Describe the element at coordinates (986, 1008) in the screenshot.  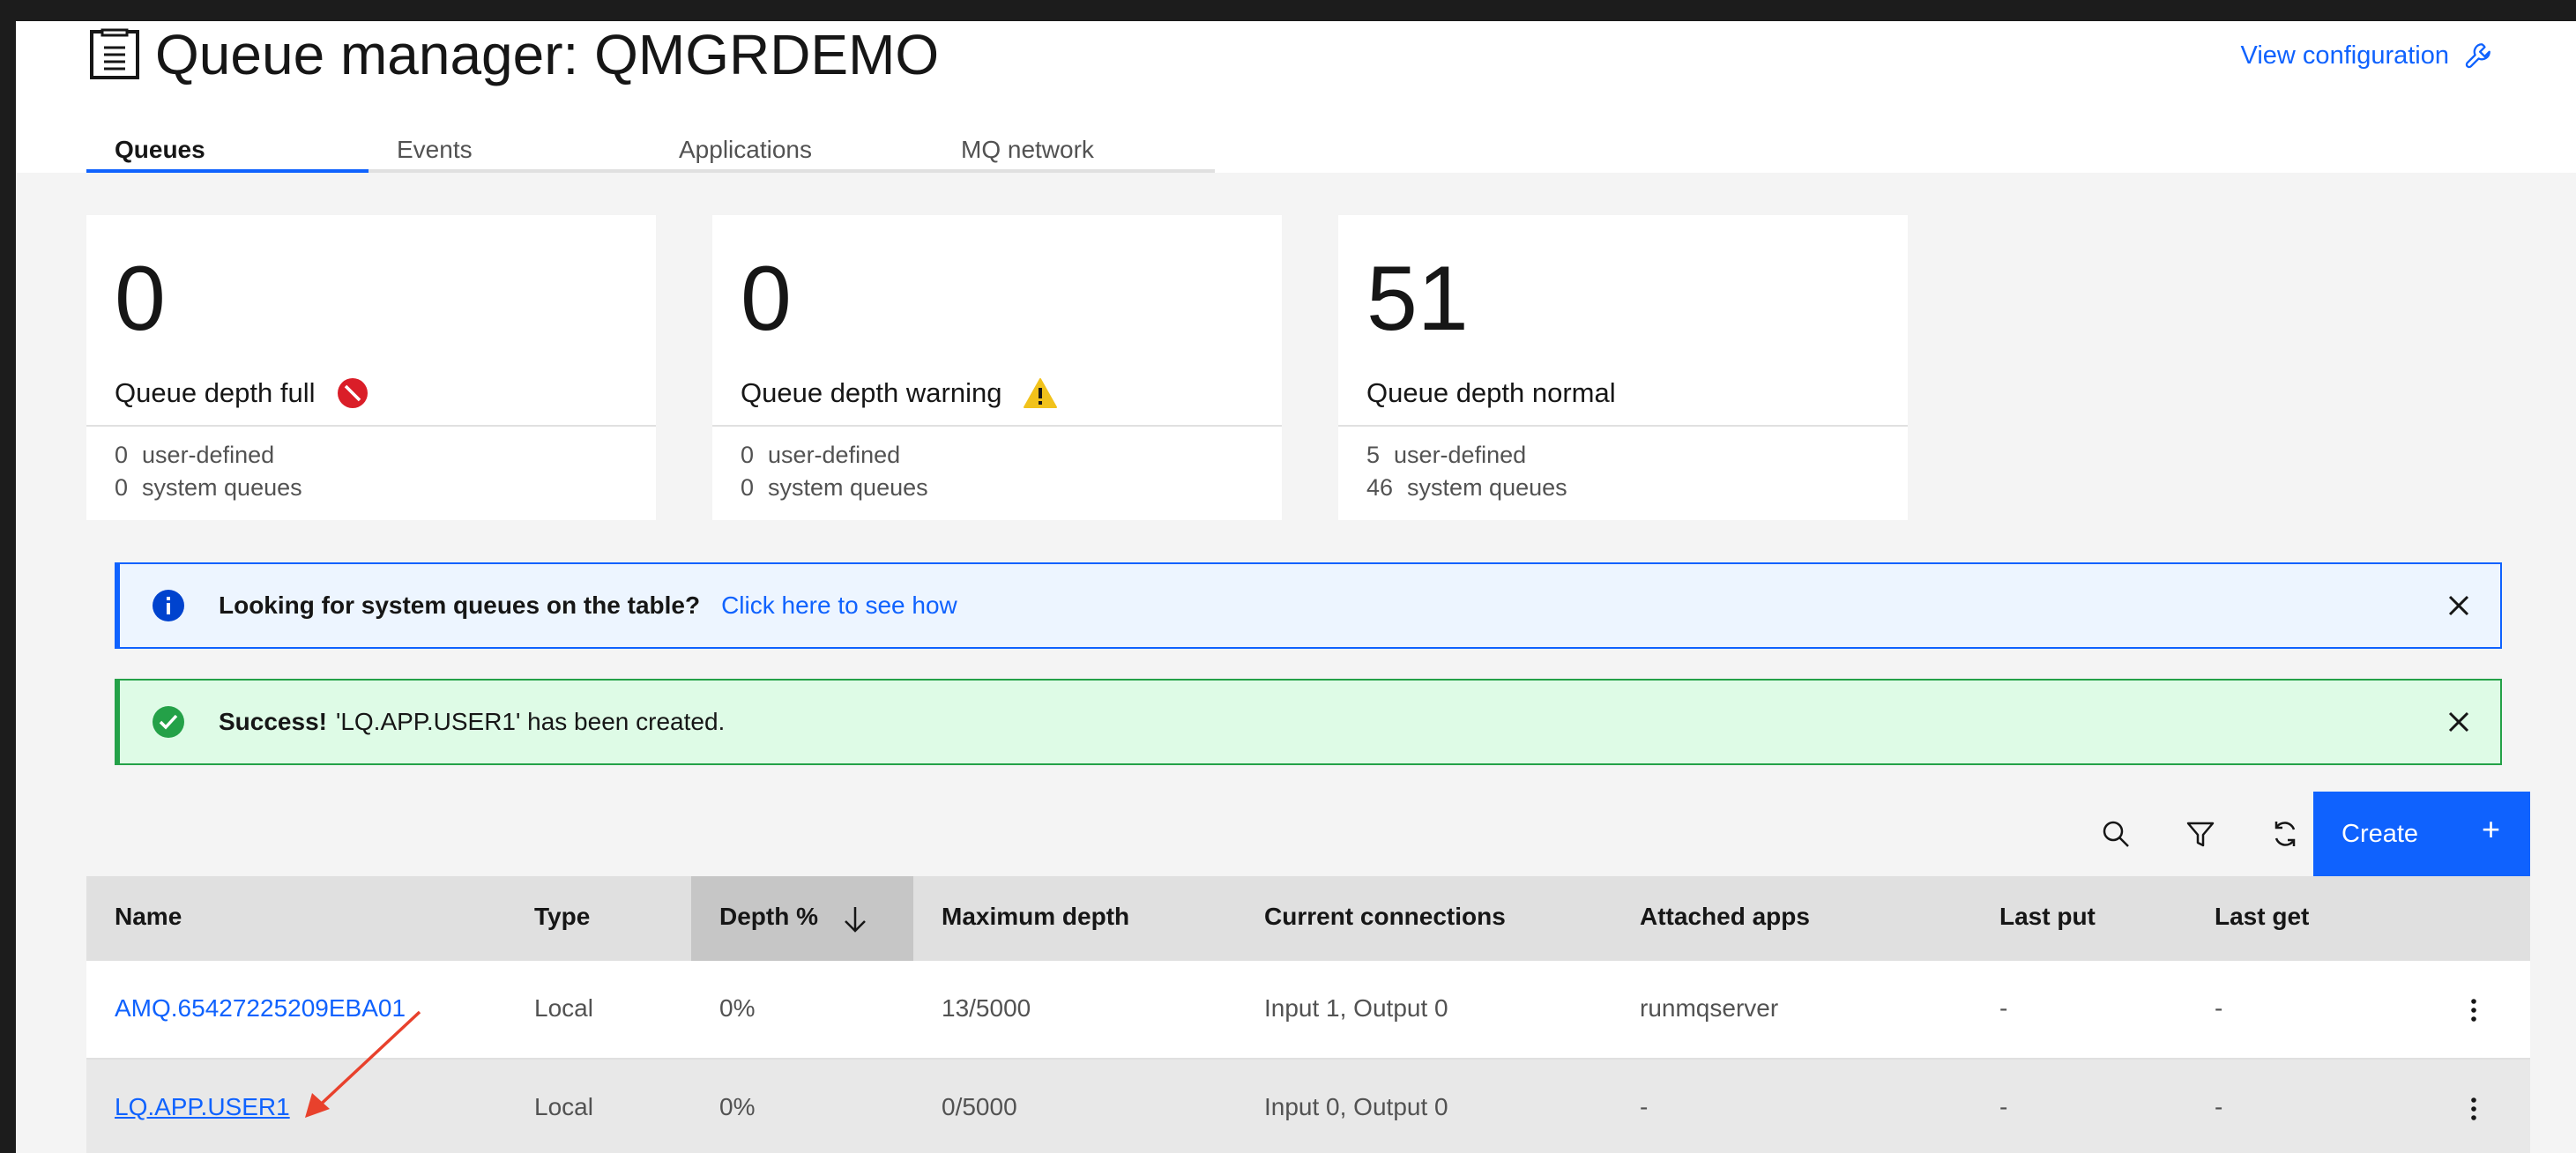
I see `queue-maximum-depth: 13/5000` at that location.